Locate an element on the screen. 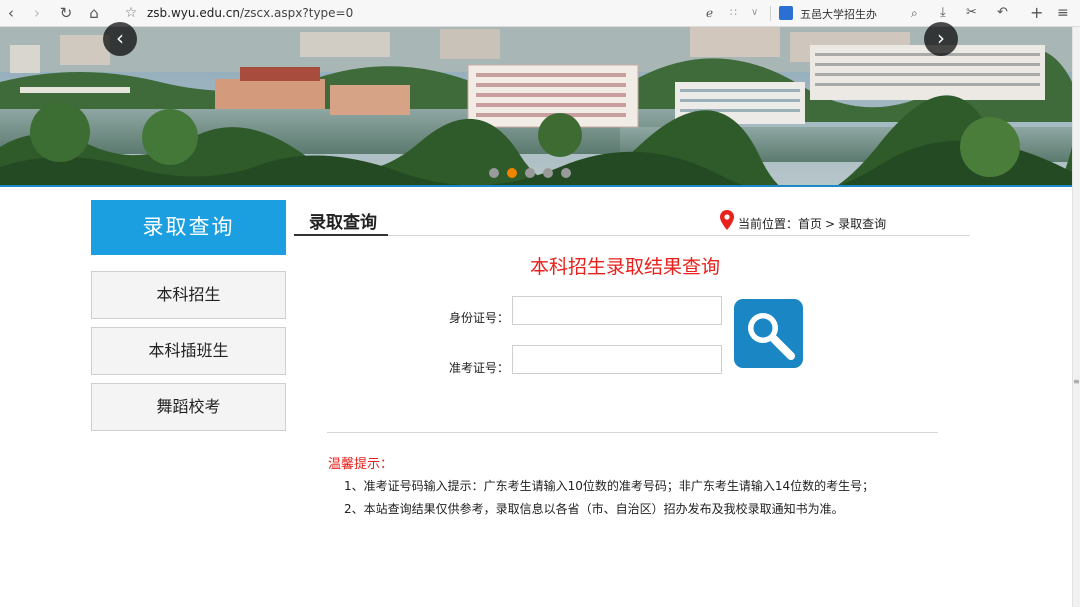 Image resolution: width=1080 pixels, height=607 pixels. id-number-input is located at coordinates (617, 310).